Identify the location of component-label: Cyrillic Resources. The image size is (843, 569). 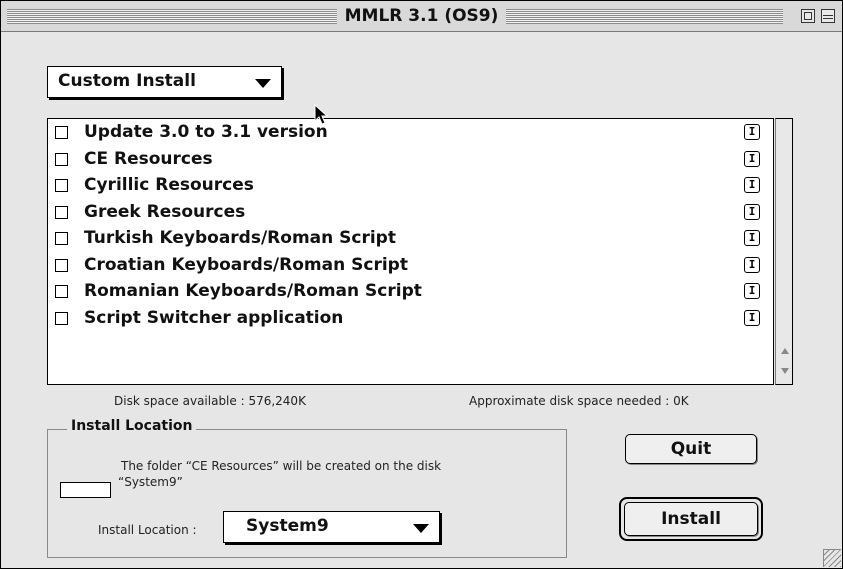
(169, 185).